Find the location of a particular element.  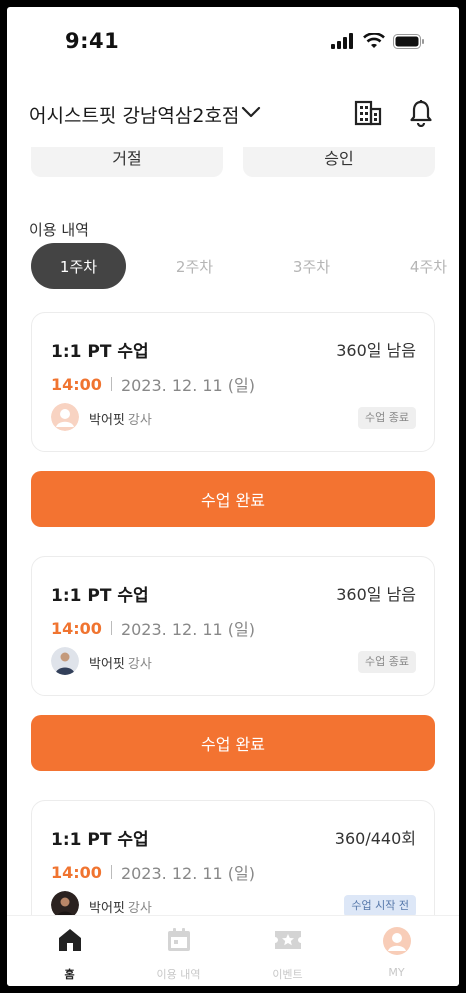

tab-week-1: 1주차 is located at coordinates (78, 266).